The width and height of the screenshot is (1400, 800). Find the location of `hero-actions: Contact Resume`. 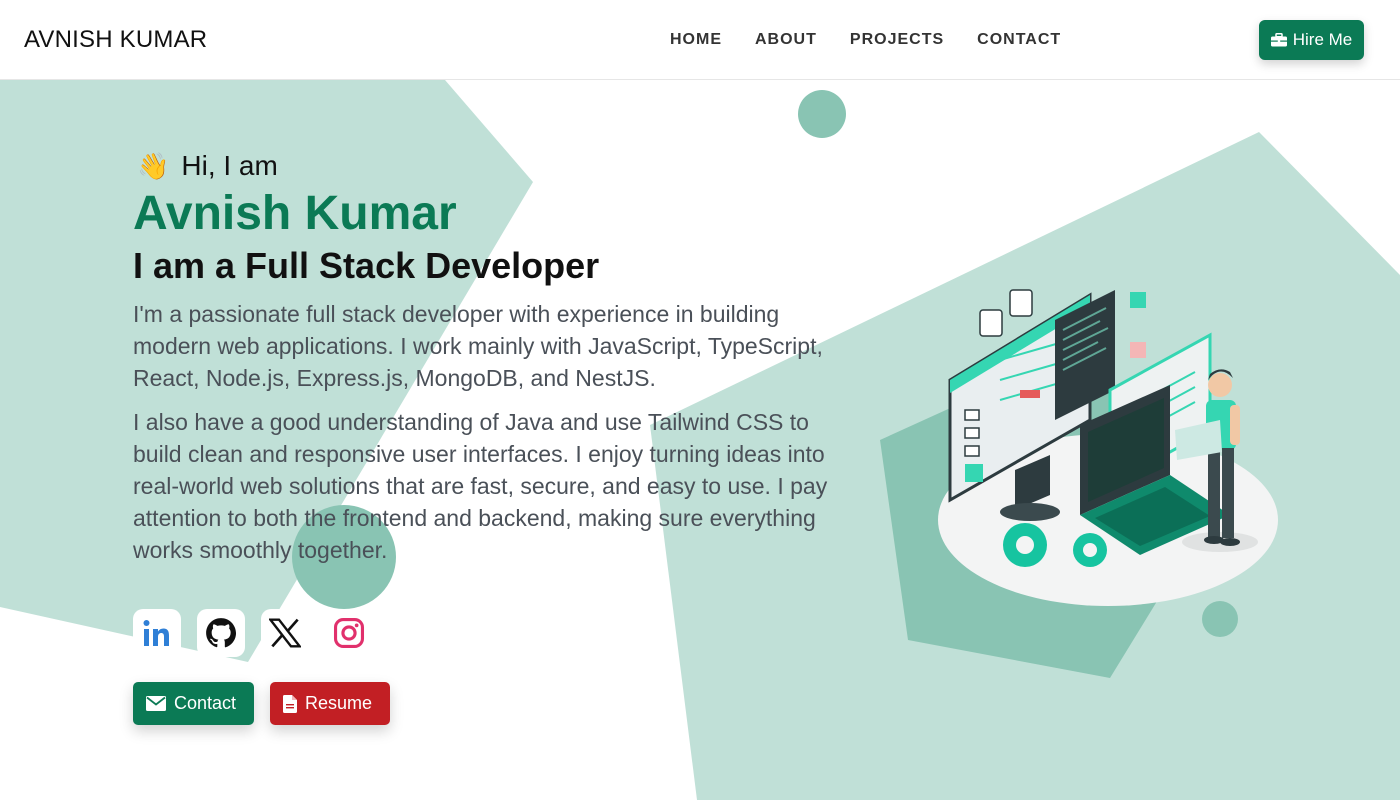

hero-actions: Contact Resume is located at coordinates (261, 703).